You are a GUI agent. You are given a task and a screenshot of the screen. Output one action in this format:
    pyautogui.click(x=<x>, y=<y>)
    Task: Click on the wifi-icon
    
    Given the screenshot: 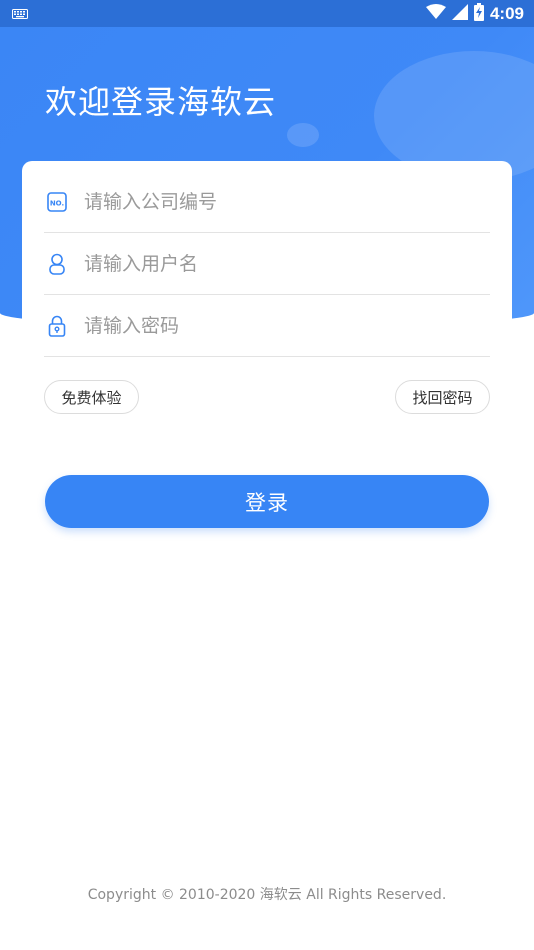 What is the action you would take?
    pyautogui.click(x=435, y=13)
    